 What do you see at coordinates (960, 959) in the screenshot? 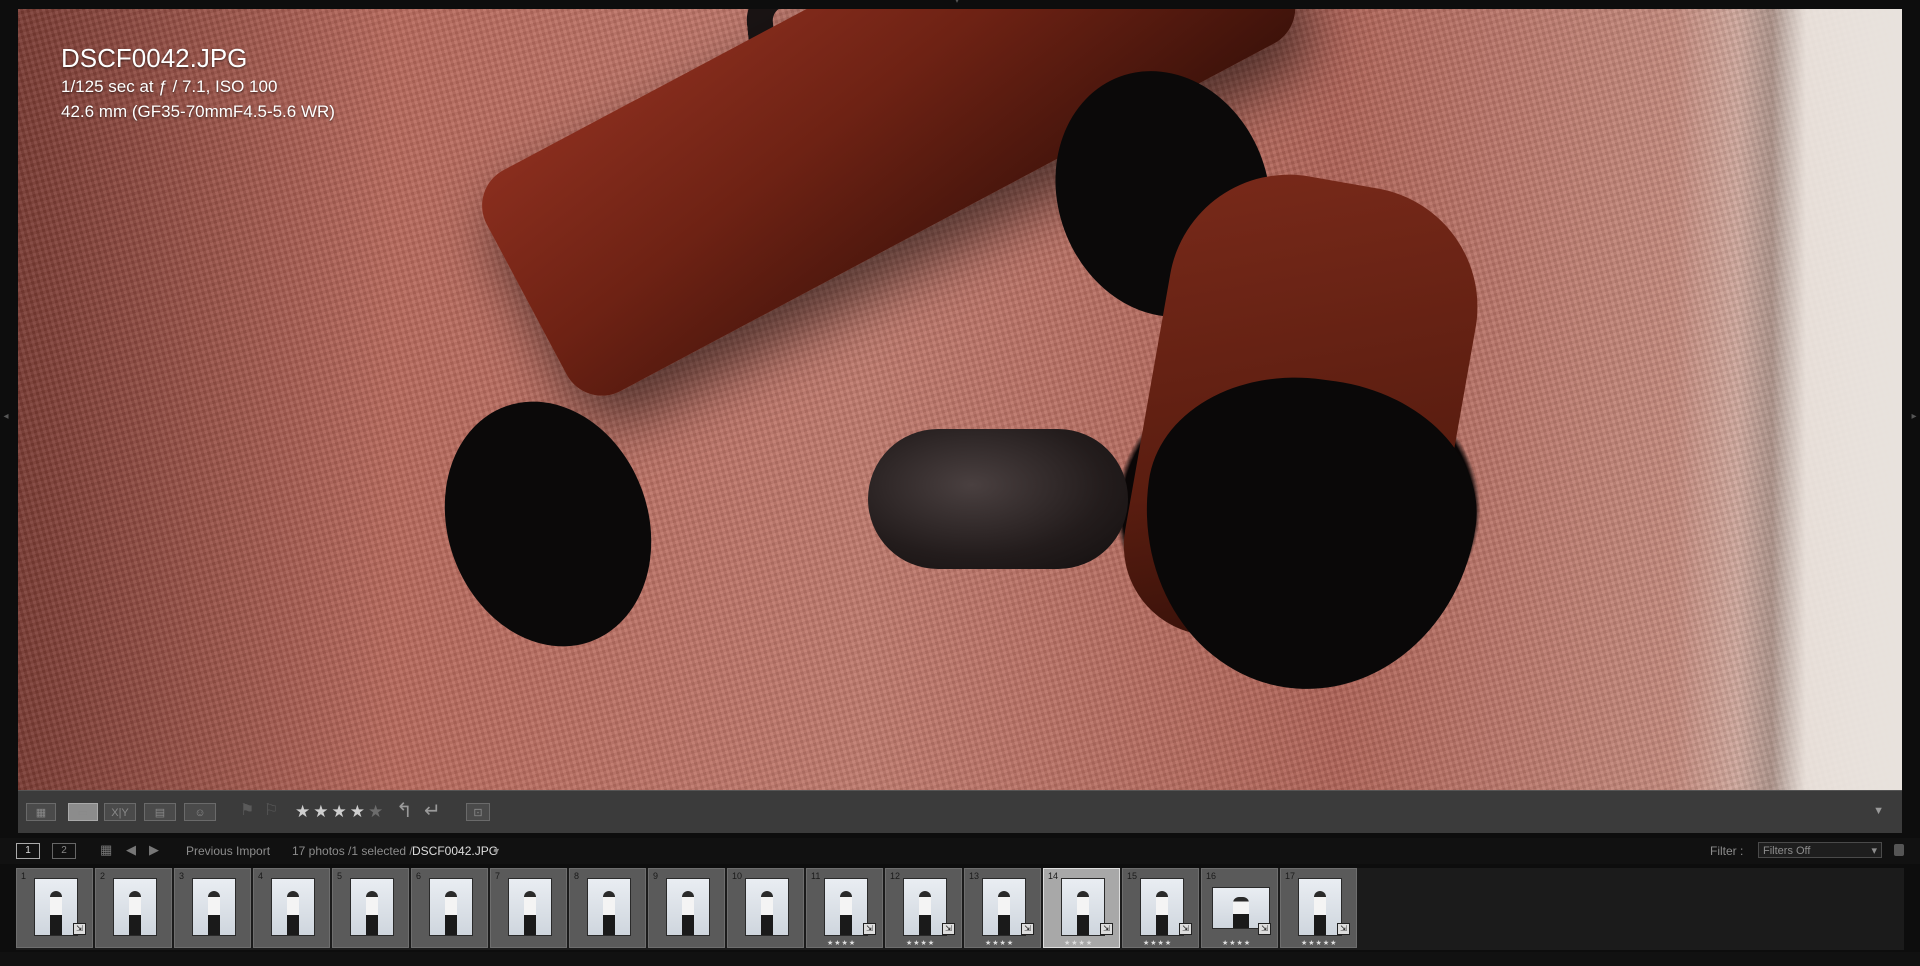
I see `window-bottom-edge` at bounding box center [960, 959].